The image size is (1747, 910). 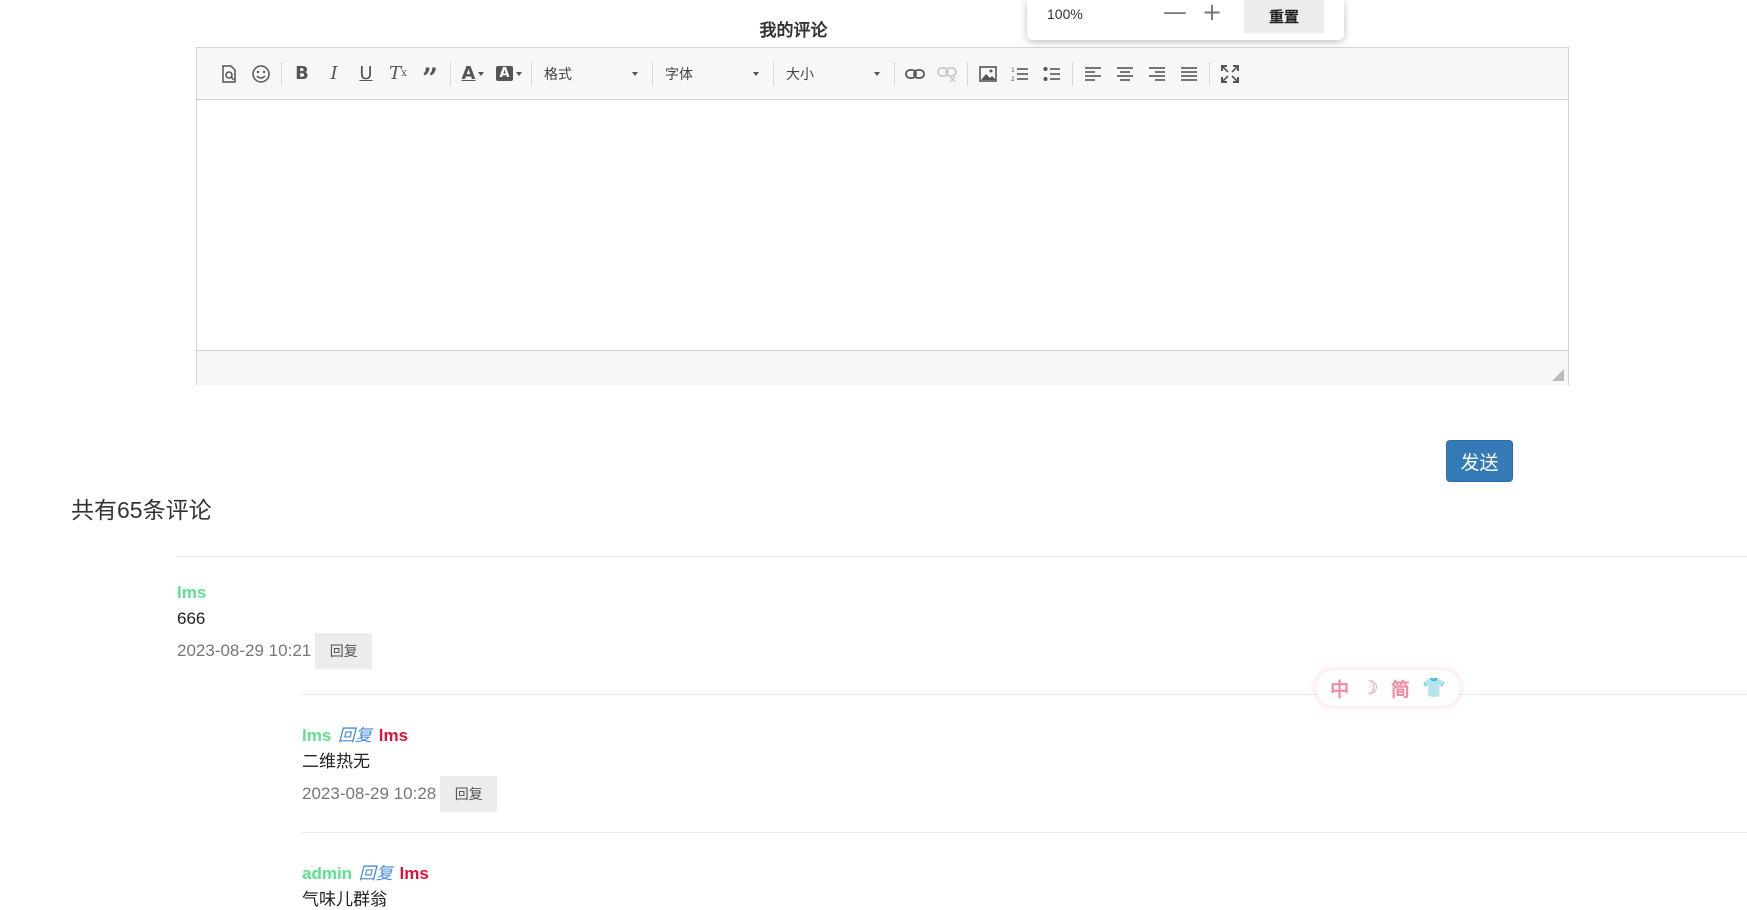 I want to click on comment-header: lms 回复 lms, so click(x=399, y=733).